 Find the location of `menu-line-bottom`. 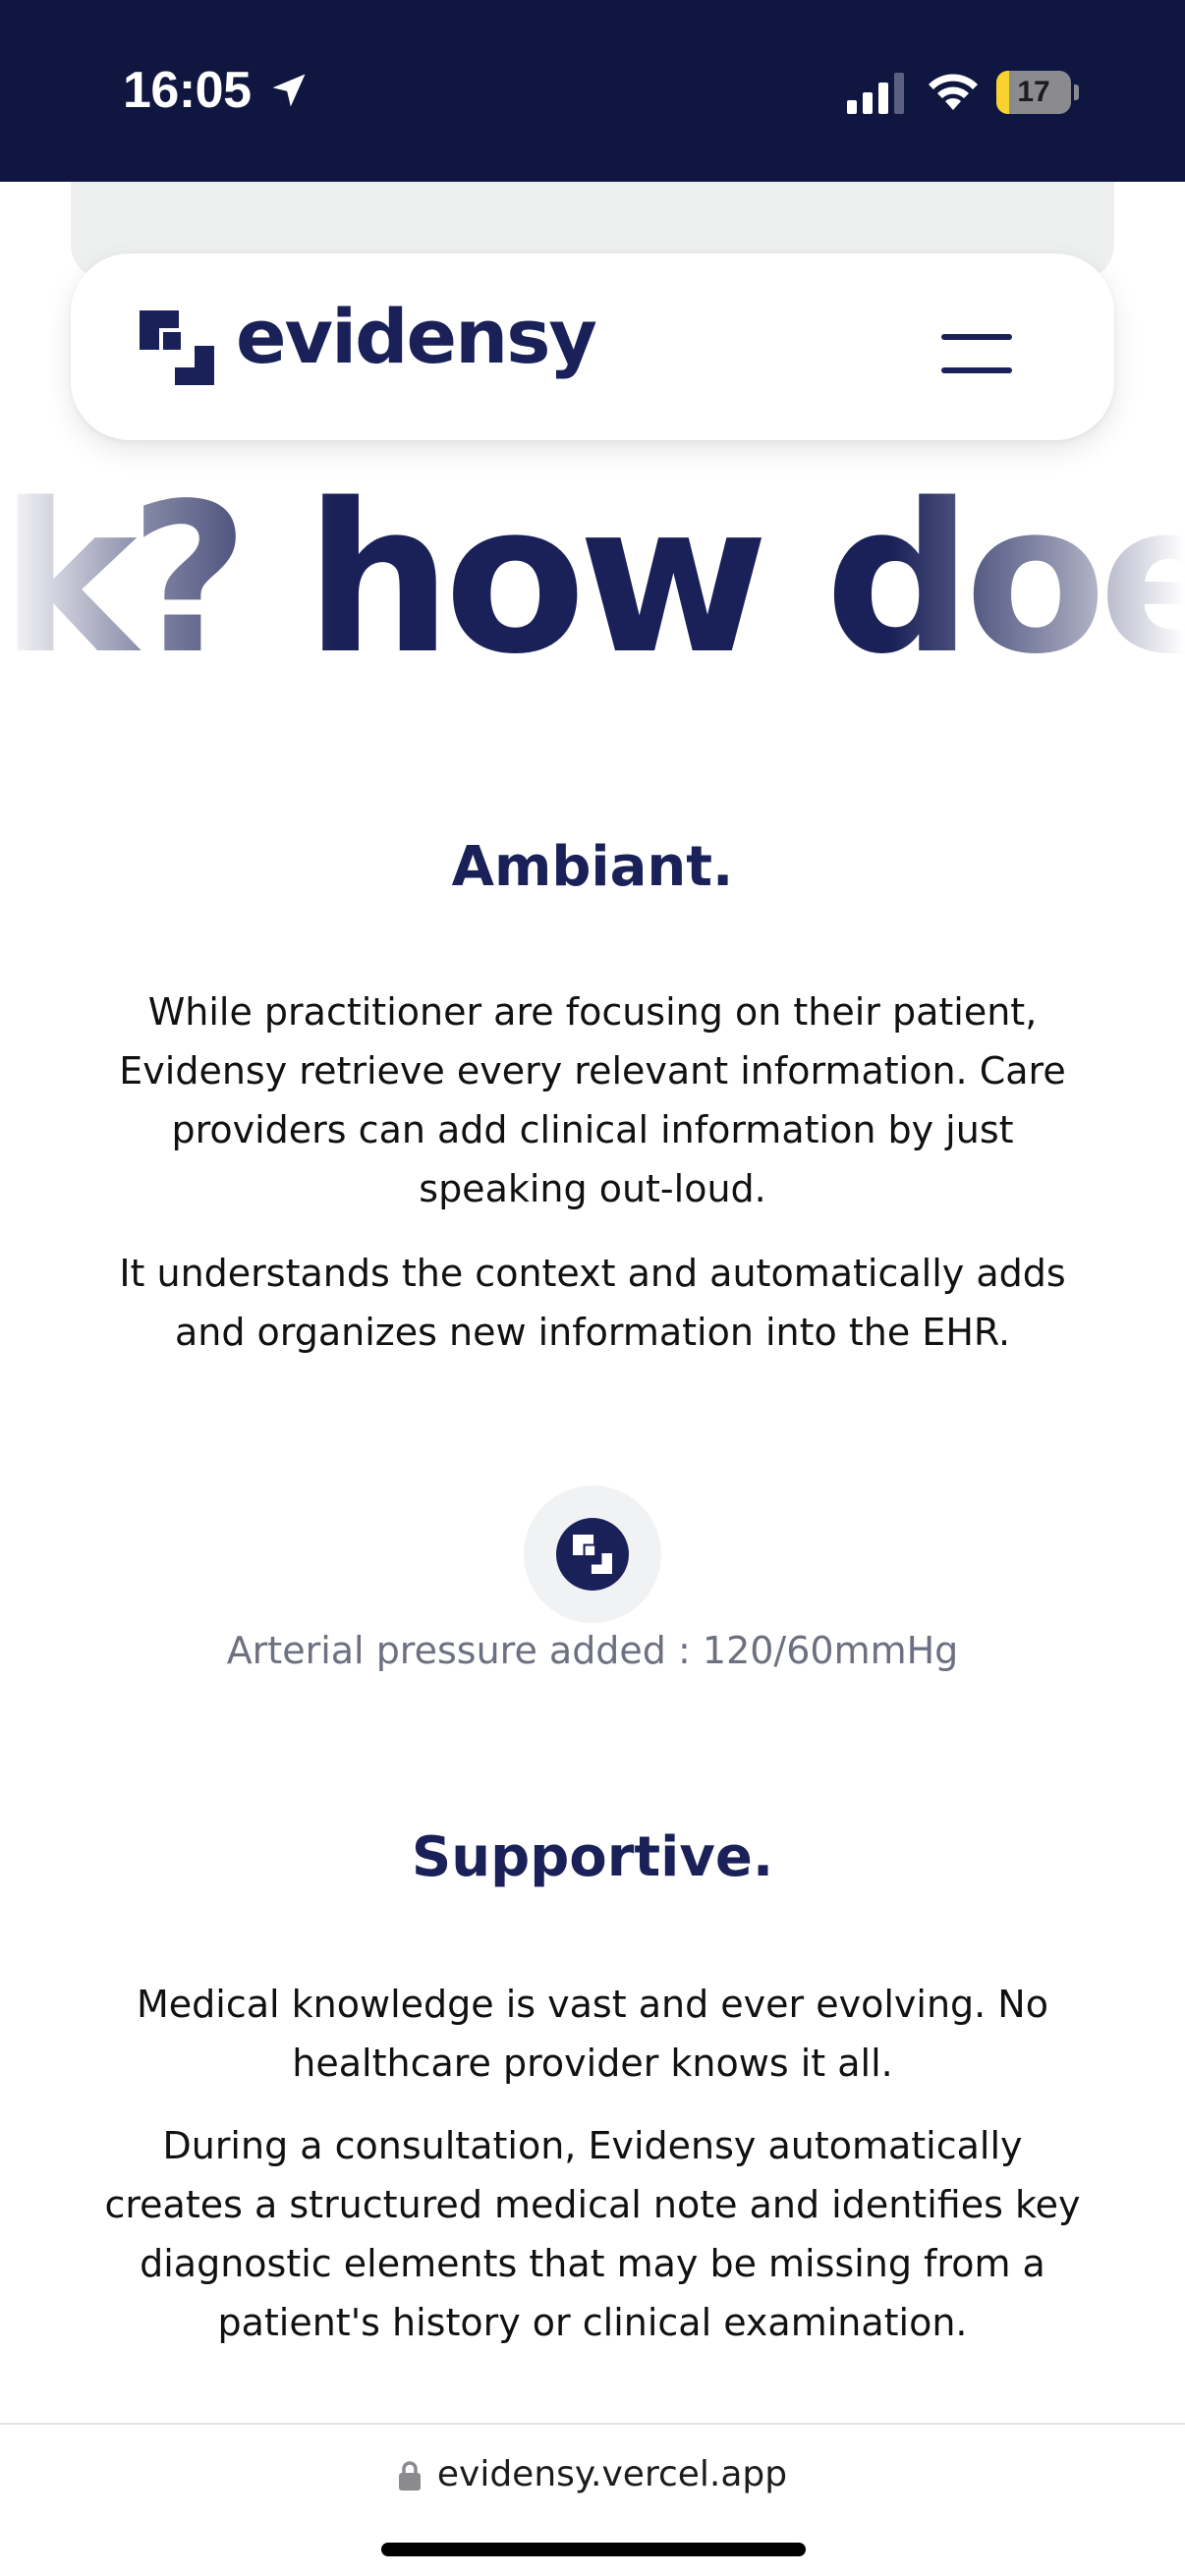

menu-line-bottom is located at coordinates (977, 370).